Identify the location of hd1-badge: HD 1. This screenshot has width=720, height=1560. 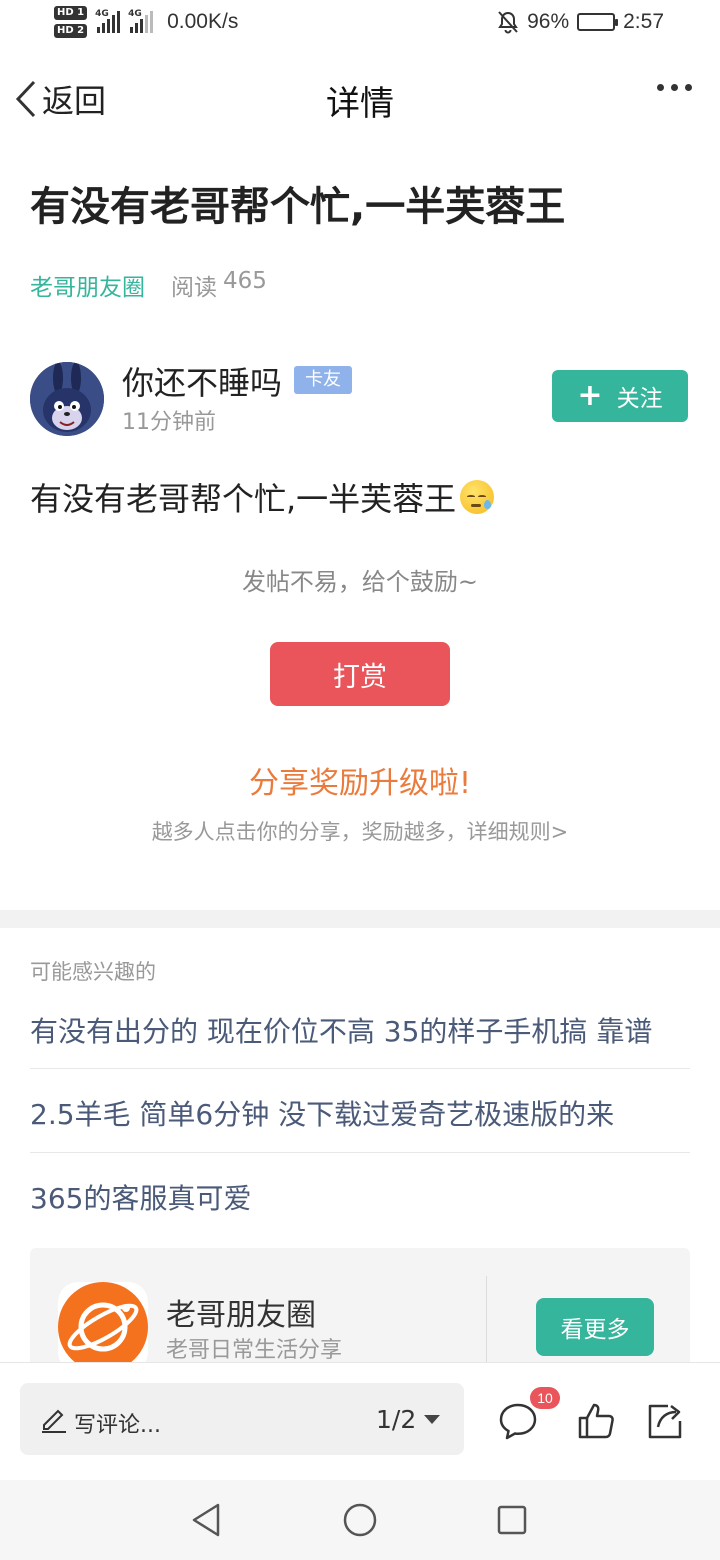
(71, 13).